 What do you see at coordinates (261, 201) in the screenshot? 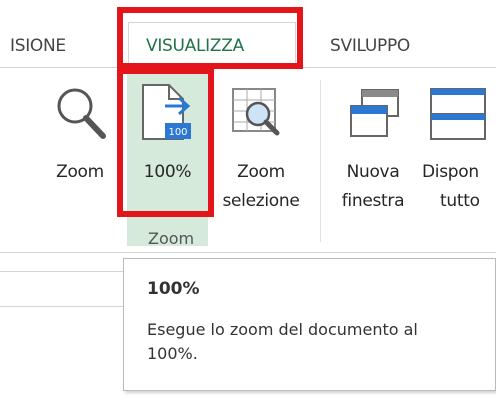
I see `zoom-selection-label-2: selezione` at bounding box center [261, 201].